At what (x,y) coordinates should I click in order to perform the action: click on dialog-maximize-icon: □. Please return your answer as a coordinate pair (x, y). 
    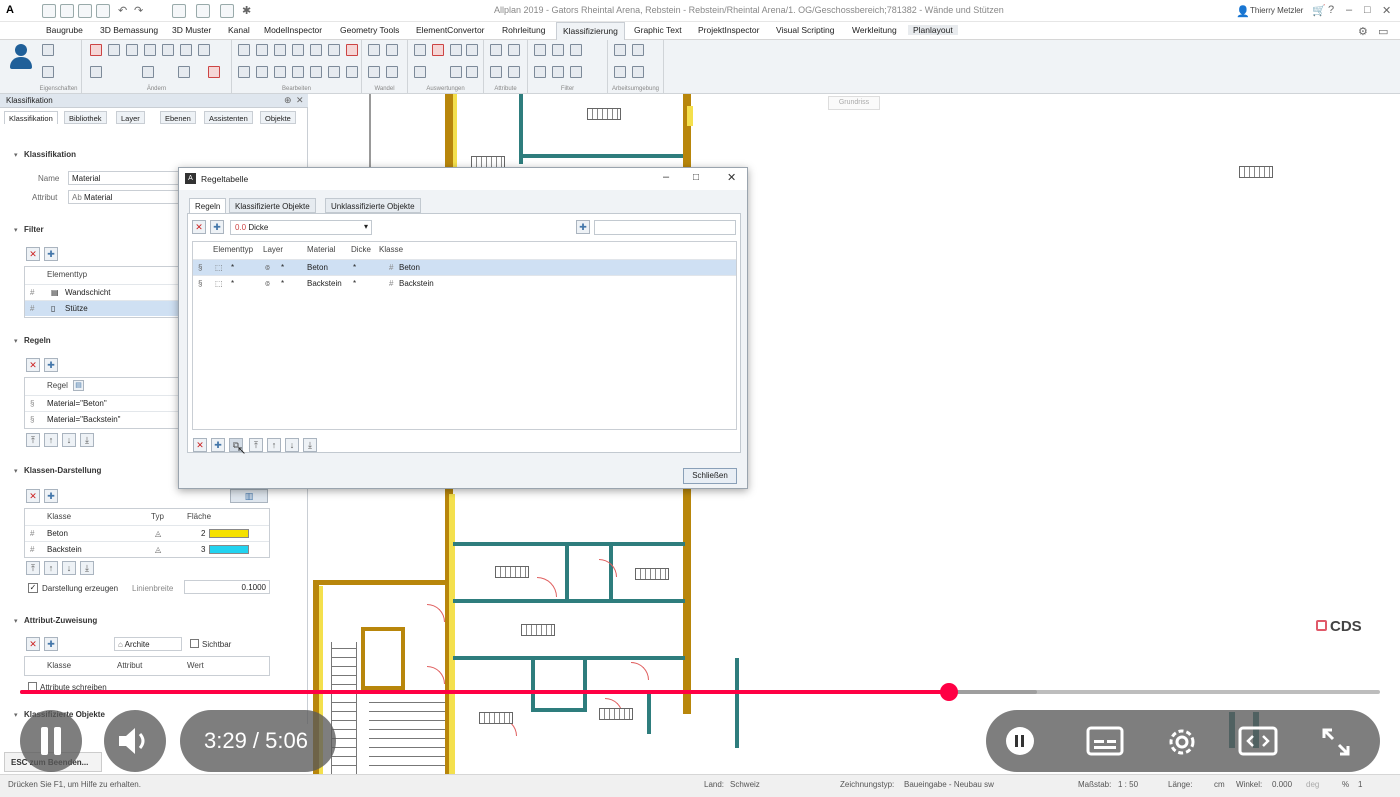
    Looking at the image, I should click on (696, 177).